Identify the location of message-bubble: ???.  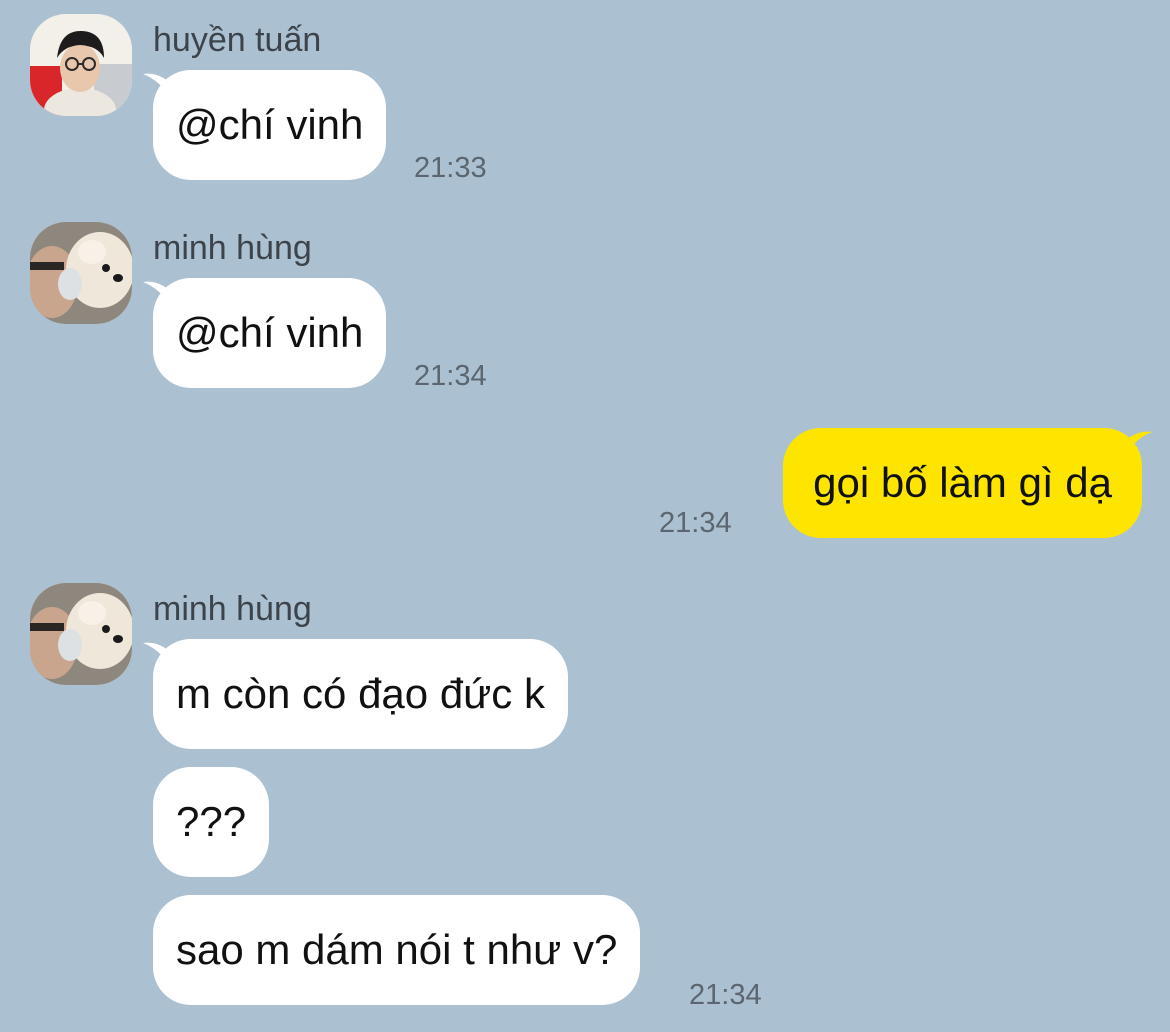
(211, 822).